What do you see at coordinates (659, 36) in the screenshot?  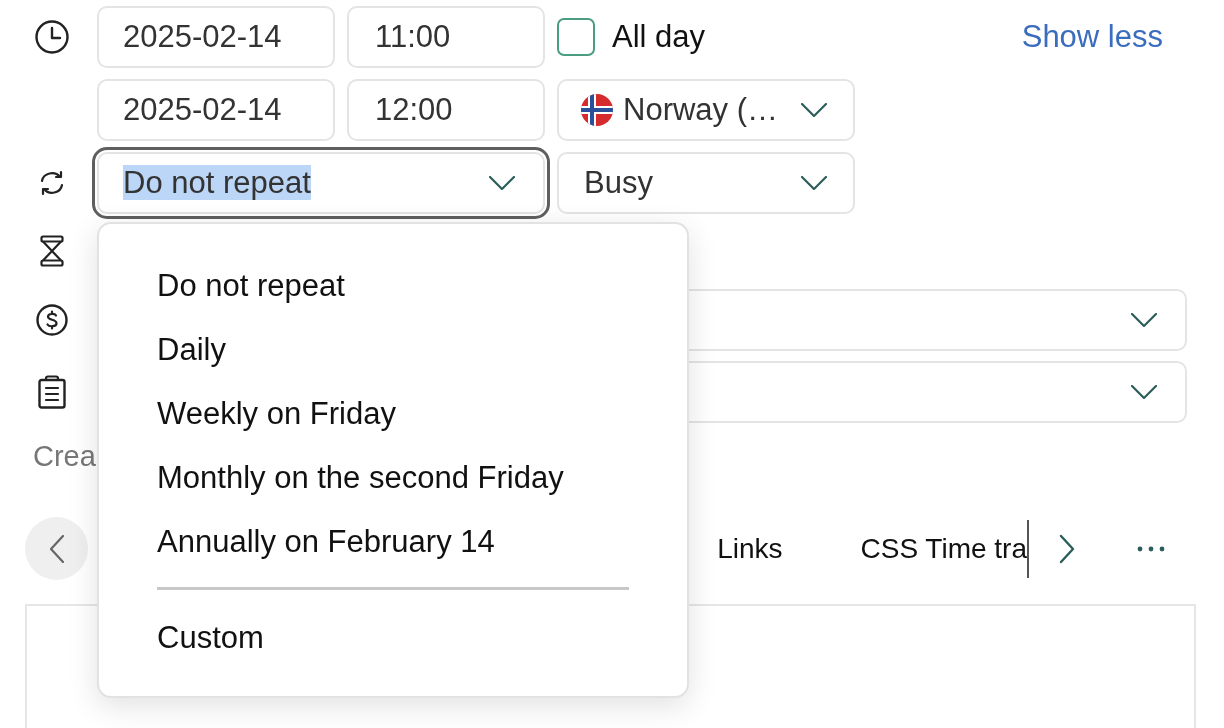 I see `all-day-label: All day` at bounding box center [659, 36].